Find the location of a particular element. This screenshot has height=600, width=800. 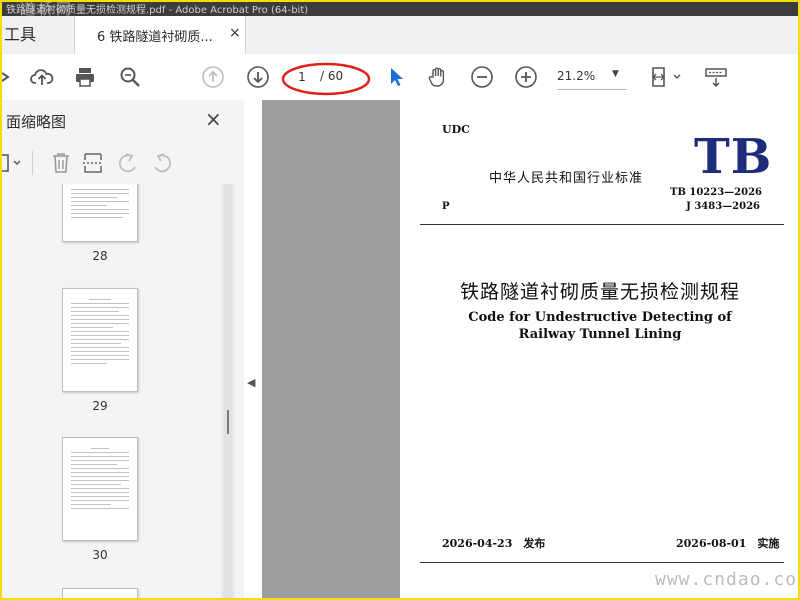

select-cursor-icon is located at coordinates (396, 77).